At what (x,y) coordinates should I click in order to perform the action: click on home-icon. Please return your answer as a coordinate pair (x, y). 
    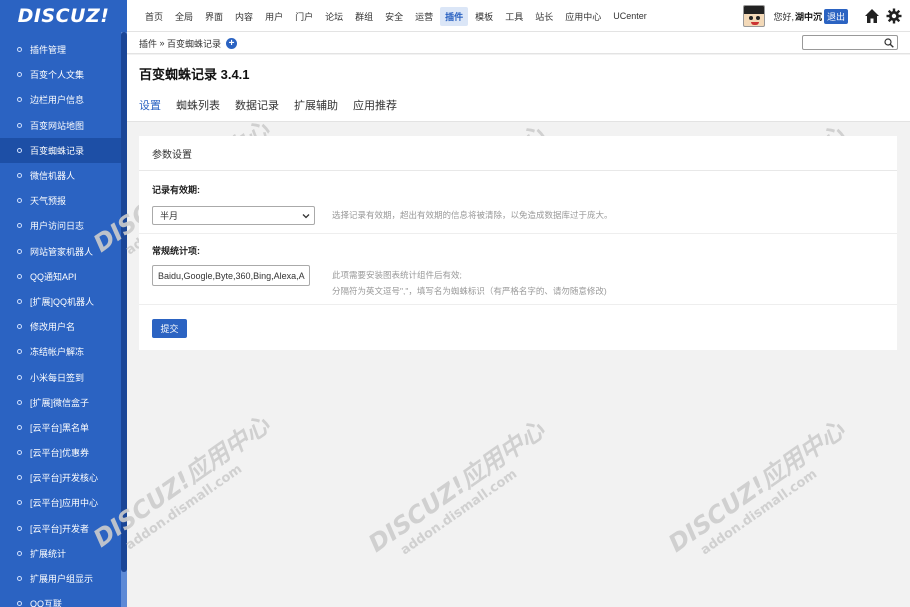
    Looking at the image, I should click on (872, 16).